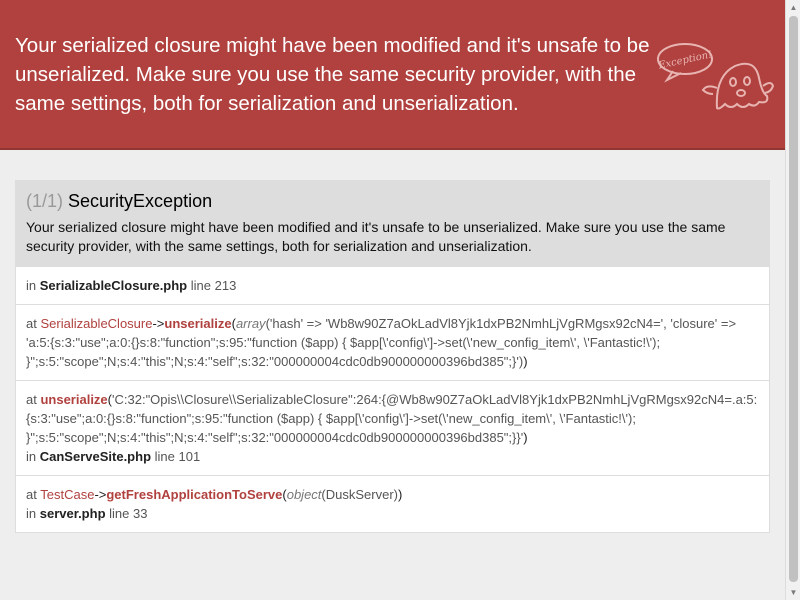  Describe the element at coordinates (359, 494) in the screenshot. I see `frame-args: (DuskServer)` at that location.